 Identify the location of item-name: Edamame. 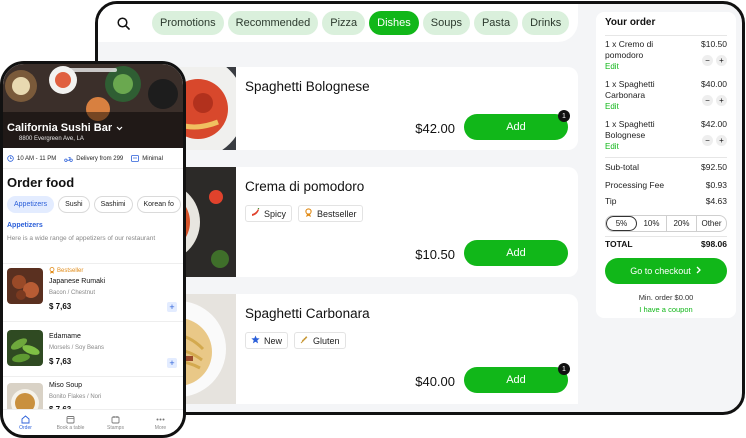
(65, 336).